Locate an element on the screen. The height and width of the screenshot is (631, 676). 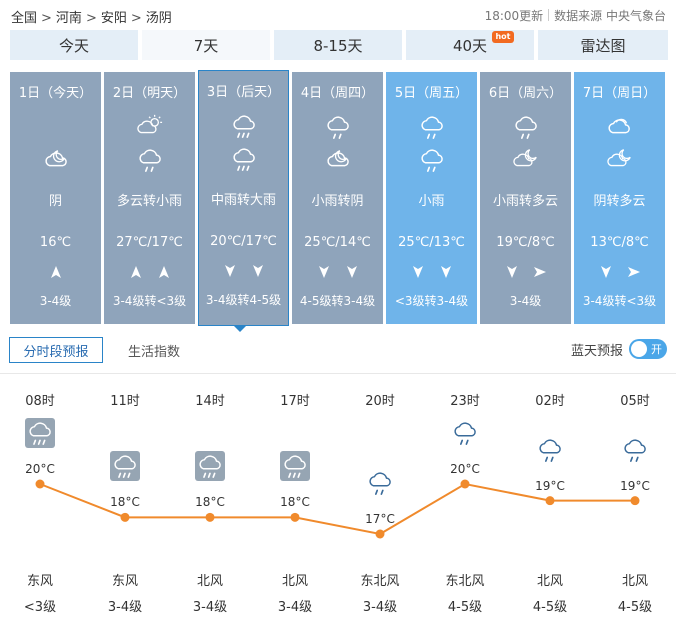
day-card: 5日（周五） 小雨 25℃/13℃ <3级转3-4级 is located at coordinates (431, 198).